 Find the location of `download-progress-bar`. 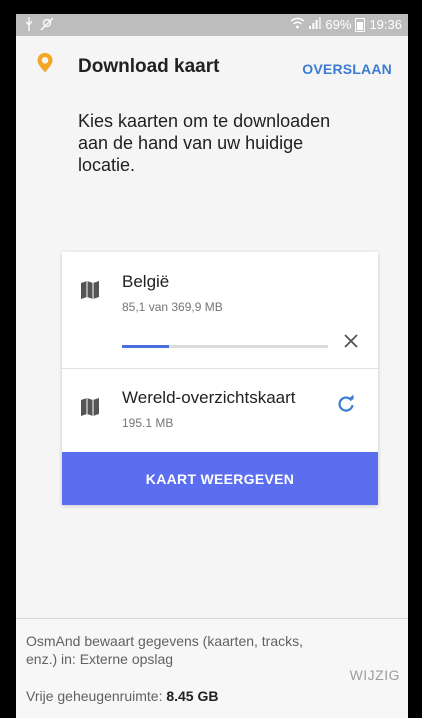

download-progress-bar is located at coordinates (225, 346).